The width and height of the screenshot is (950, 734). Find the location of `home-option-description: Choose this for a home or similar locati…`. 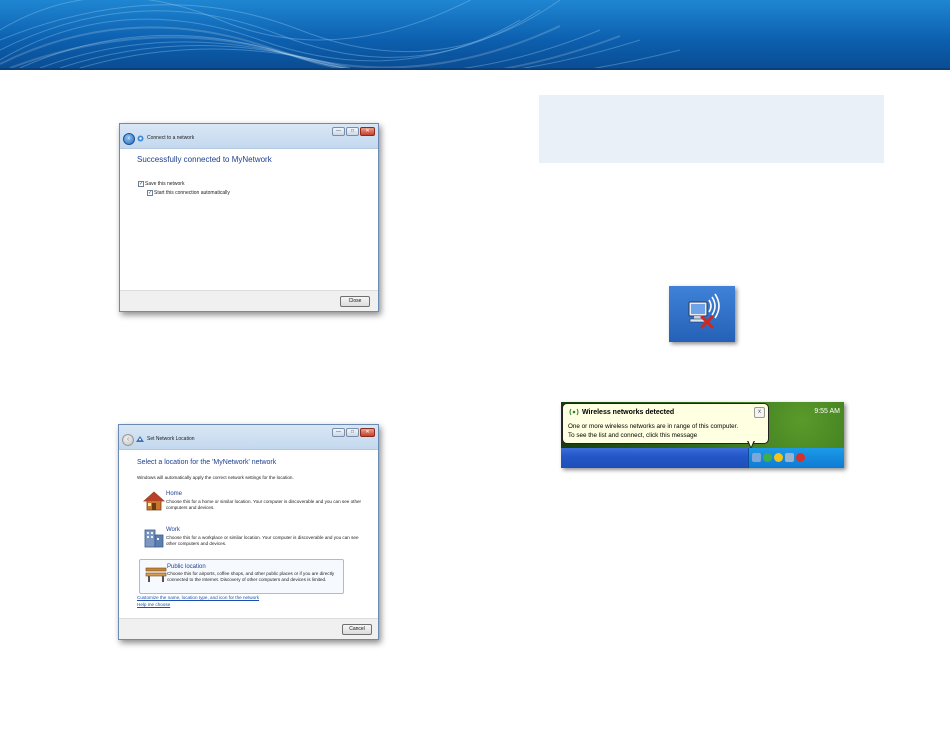

home-option-description: Choose this for a home or similar locati… is located at coordinates (264, 504).